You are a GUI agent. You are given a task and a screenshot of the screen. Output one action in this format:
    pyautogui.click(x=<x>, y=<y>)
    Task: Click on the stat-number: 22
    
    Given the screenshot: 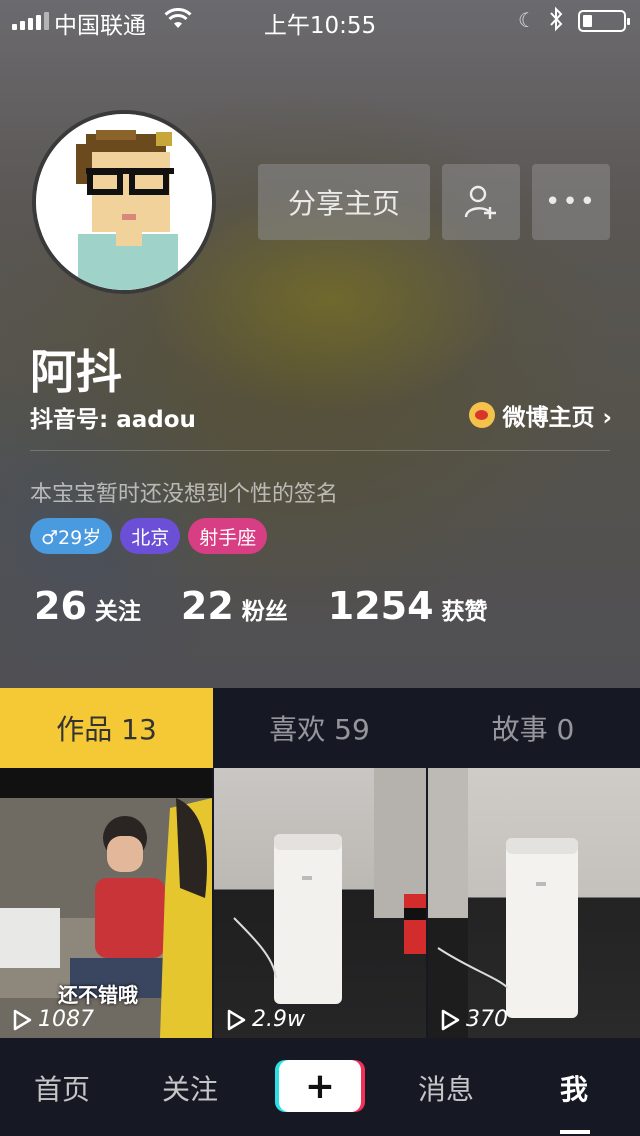 What is the action you would take?
    pyautogui.click(x=207, y=606)
    